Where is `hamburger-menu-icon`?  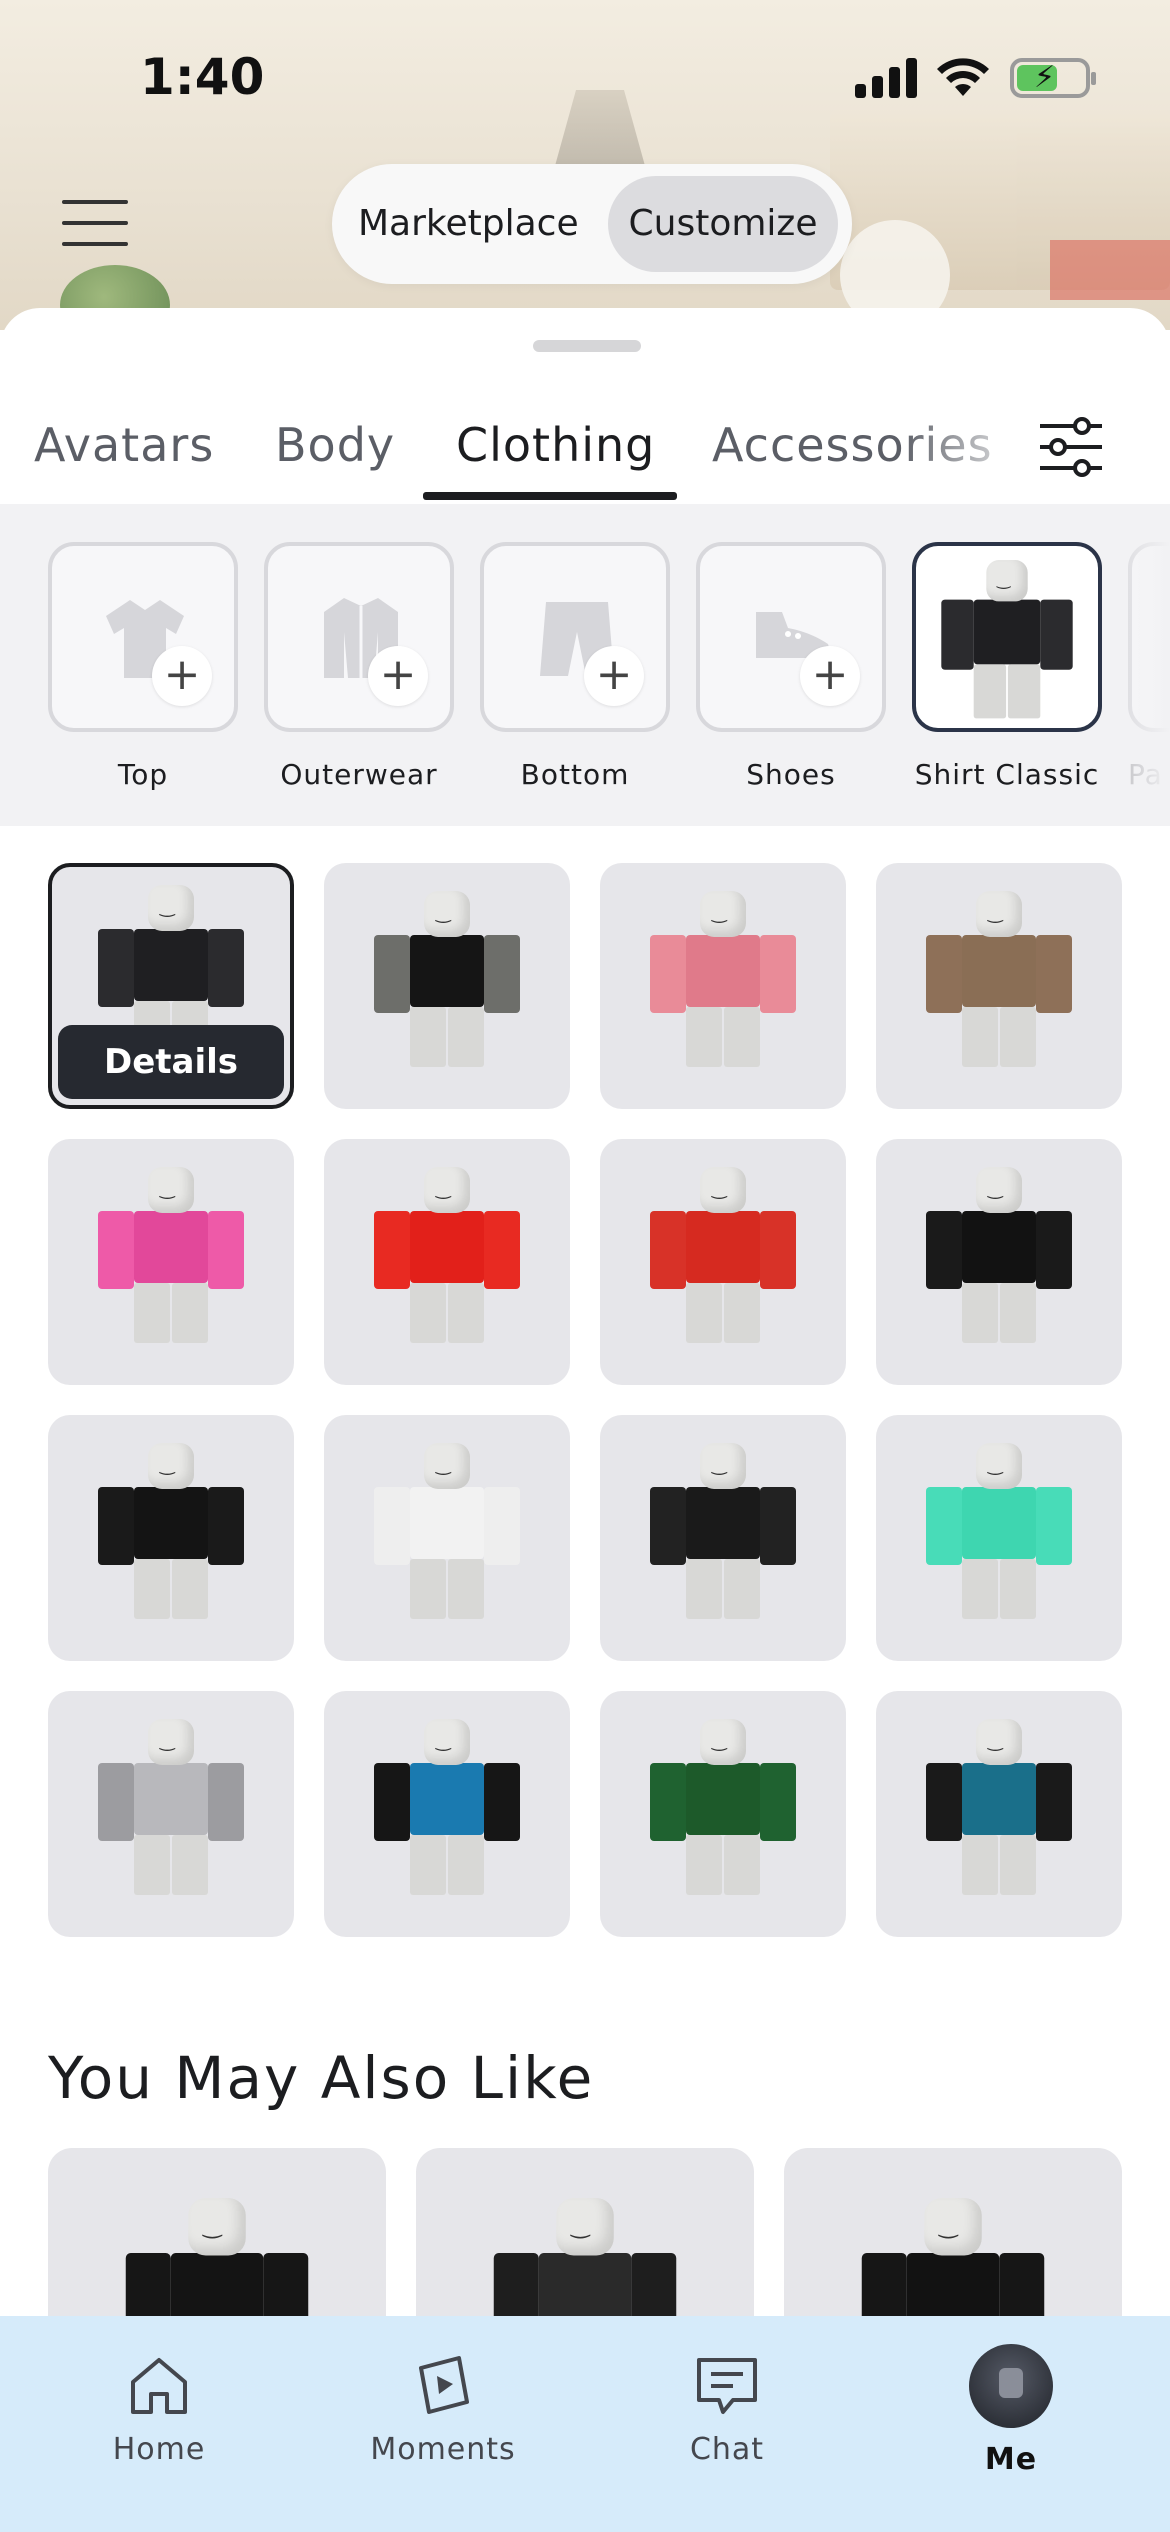
hamburger-menu-icon is located at coordinates (95, 223).